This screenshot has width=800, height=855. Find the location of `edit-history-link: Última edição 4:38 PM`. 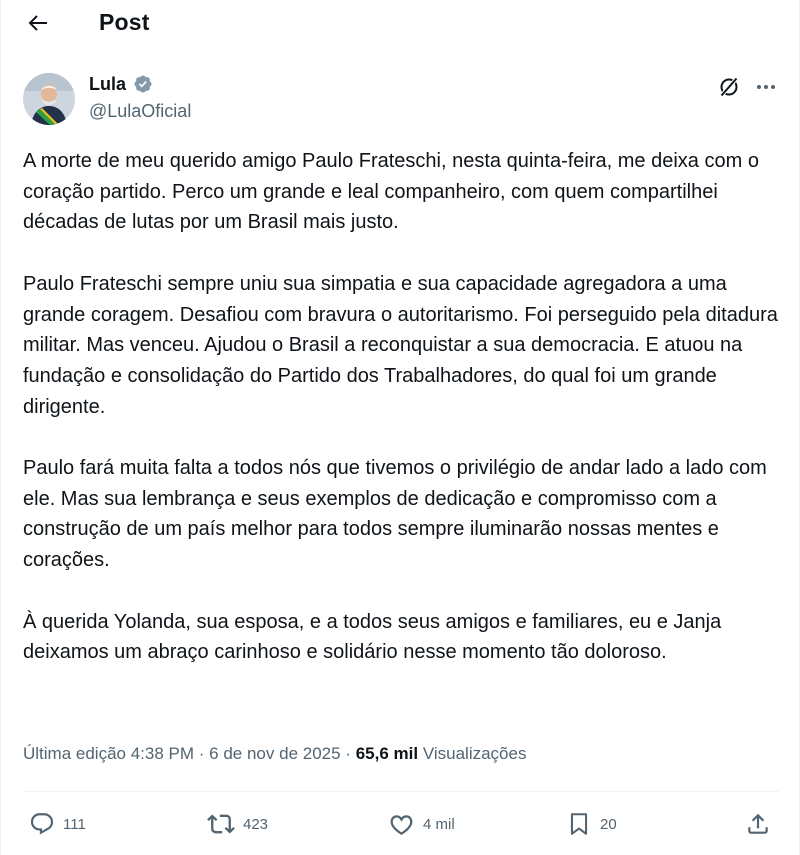

edit-history-link: Última edição 4:38 PM is located at coordinates (108, 753).